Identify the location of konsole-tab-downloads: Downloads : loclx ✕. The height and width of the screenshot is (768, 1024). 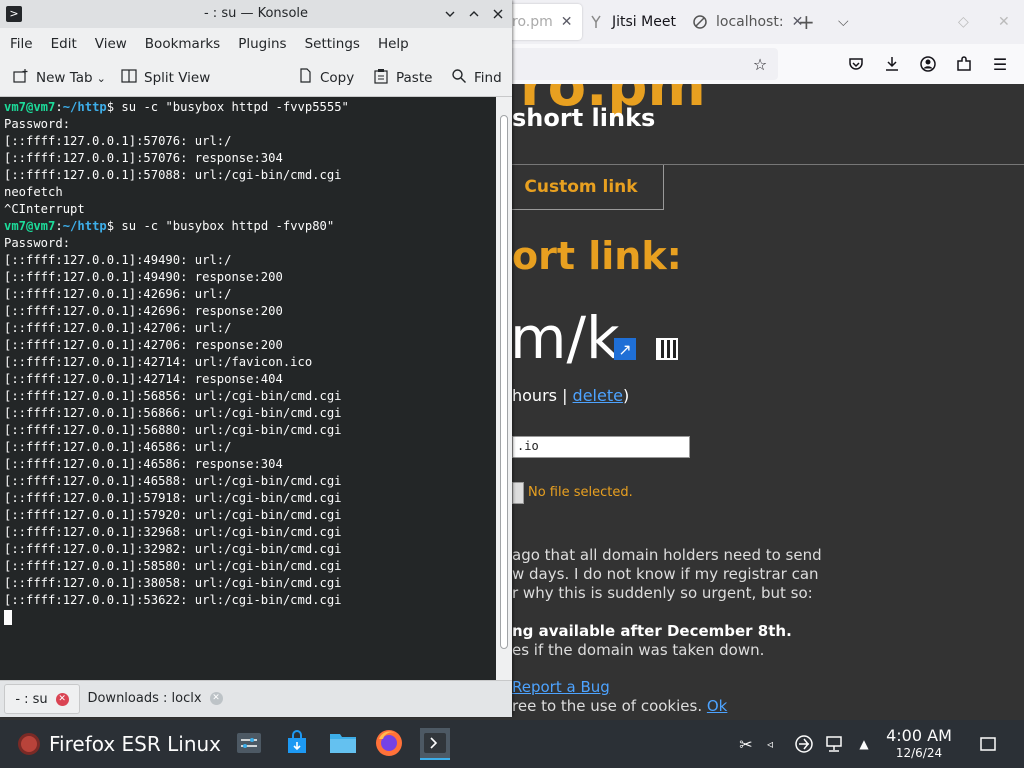
(155, 698).